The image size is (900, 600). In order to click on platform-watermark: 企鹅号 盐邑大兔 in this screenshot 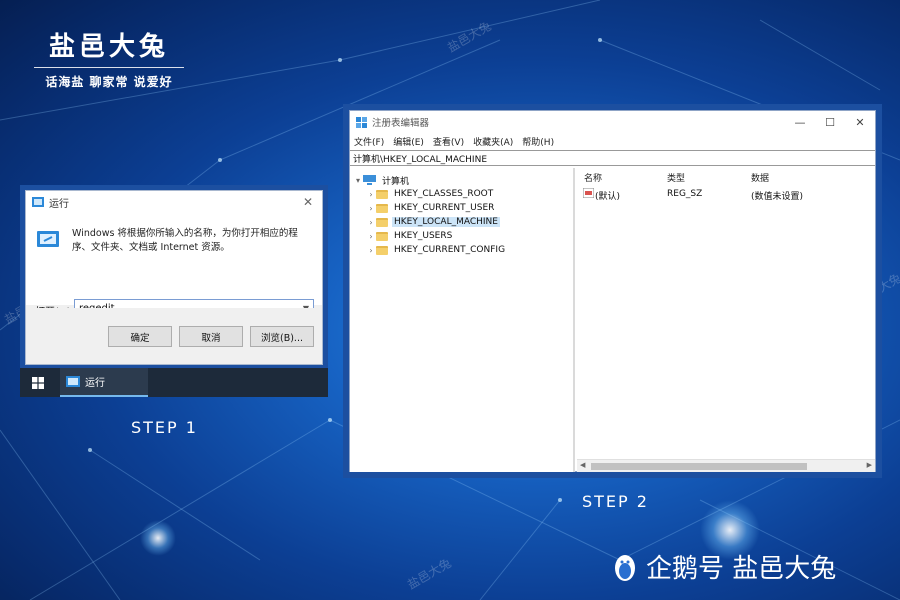, I will do `click(724, 566)`.